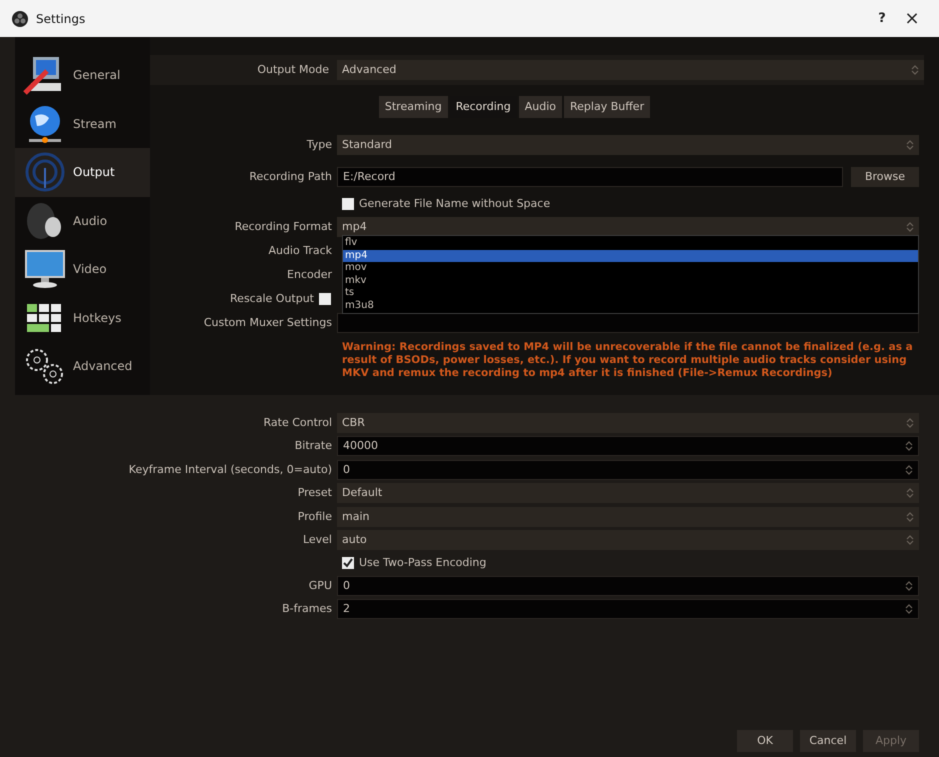 The height and width of the screenshot is (757, 939). Describe the element at coordinates (628, 145) in the screenshot. I see `dropdown: Standard` at that location.